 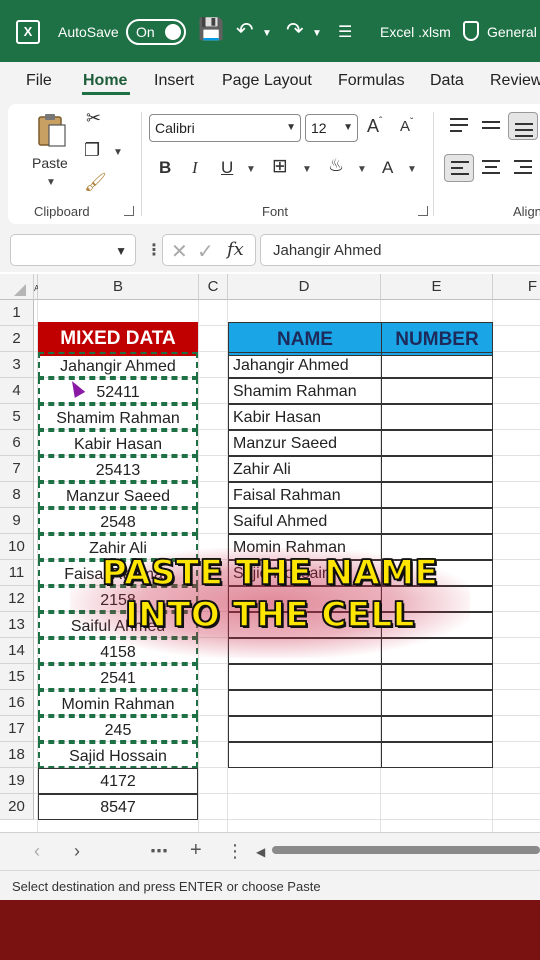 What do you see at coordinates (305, 365) in the screenshot?
I see `name-cell: Jahangir Ahmed` at bounding box center [305, 365].